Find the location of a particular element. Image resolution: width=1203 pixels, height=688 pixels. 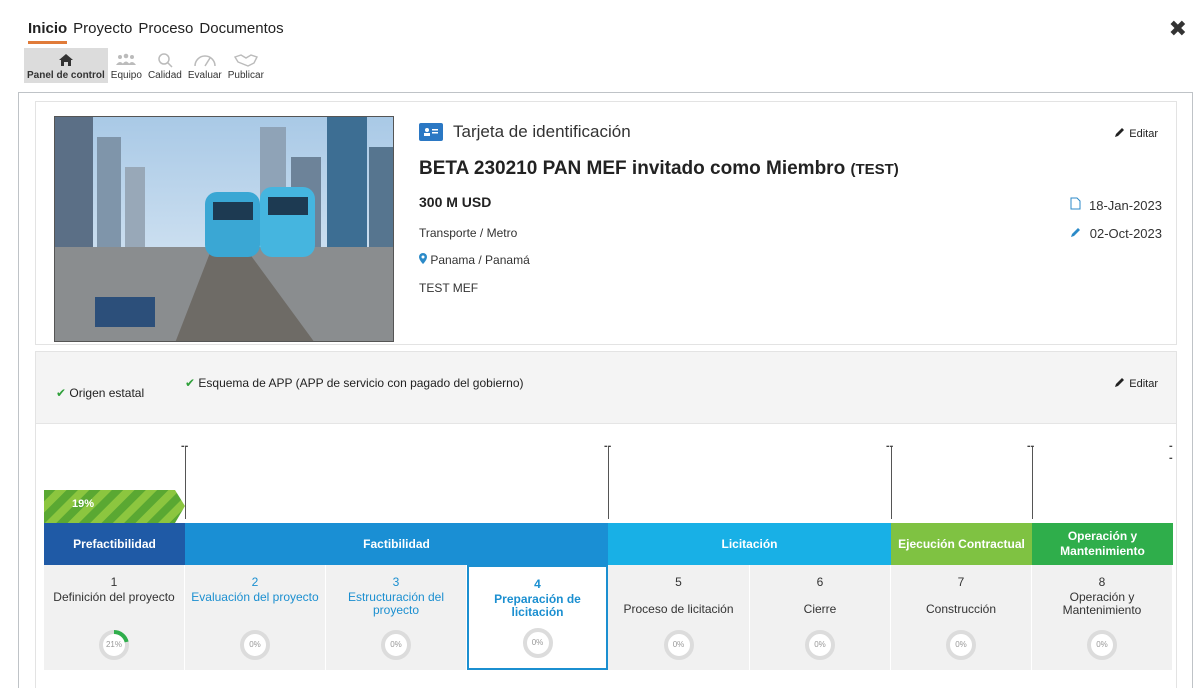

tab-proyecto: Proyecto is located at coordinates (102, 32).